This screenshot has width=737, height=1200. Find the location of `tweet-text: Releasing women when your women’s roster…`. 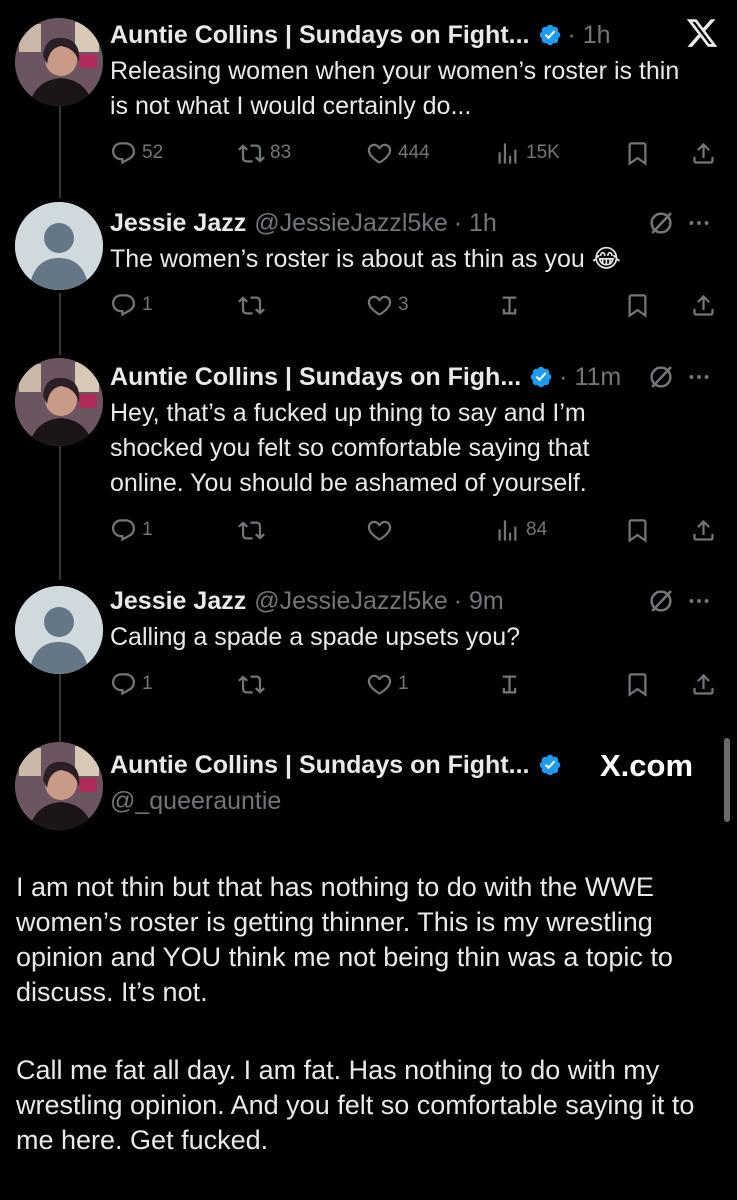

tweet-text: Releasing women when your women’s roster… is located at coordinates (395, 88).